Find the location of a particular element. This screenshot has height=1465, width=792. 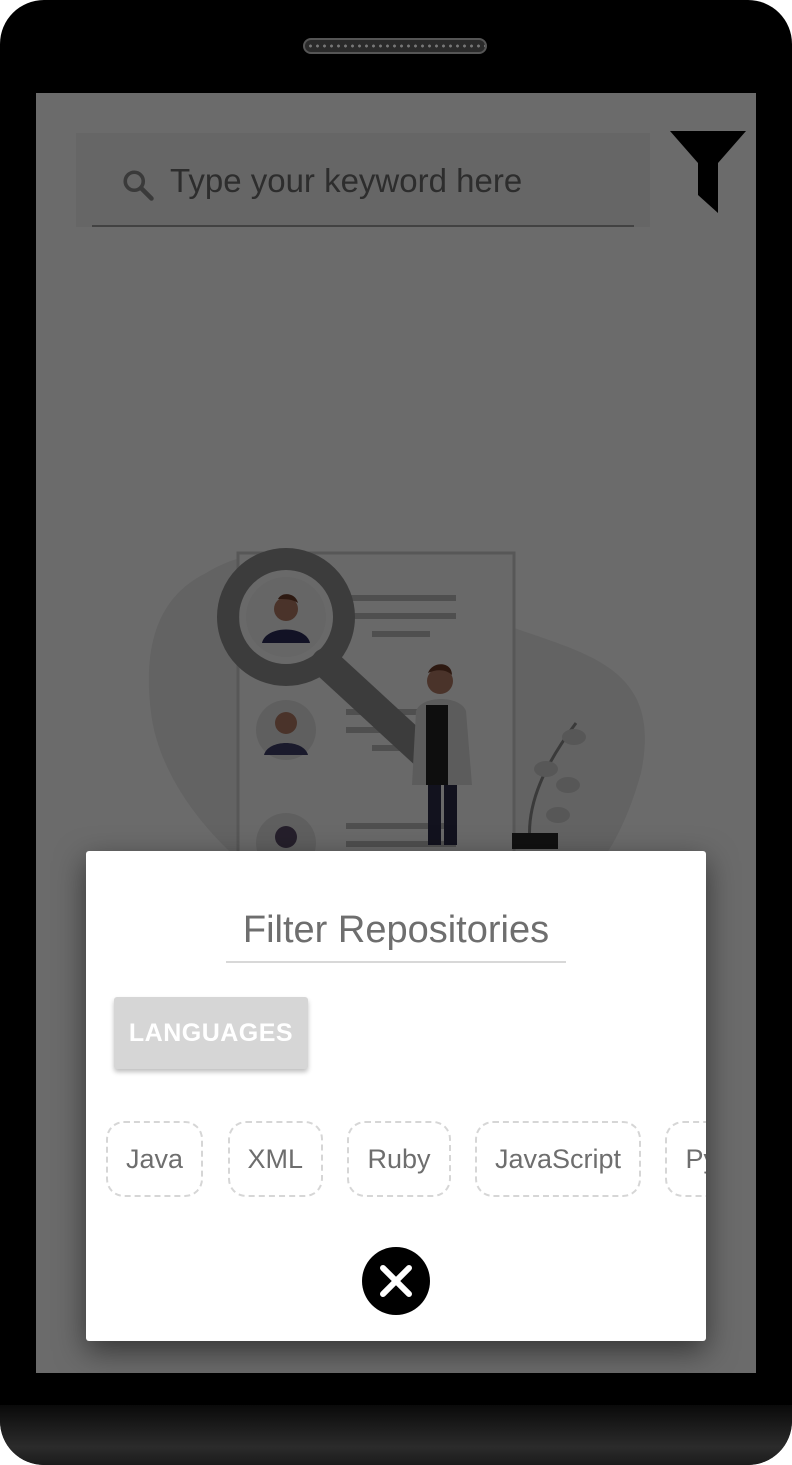

chip-xml: XML is located at coordinates (275, 1159).